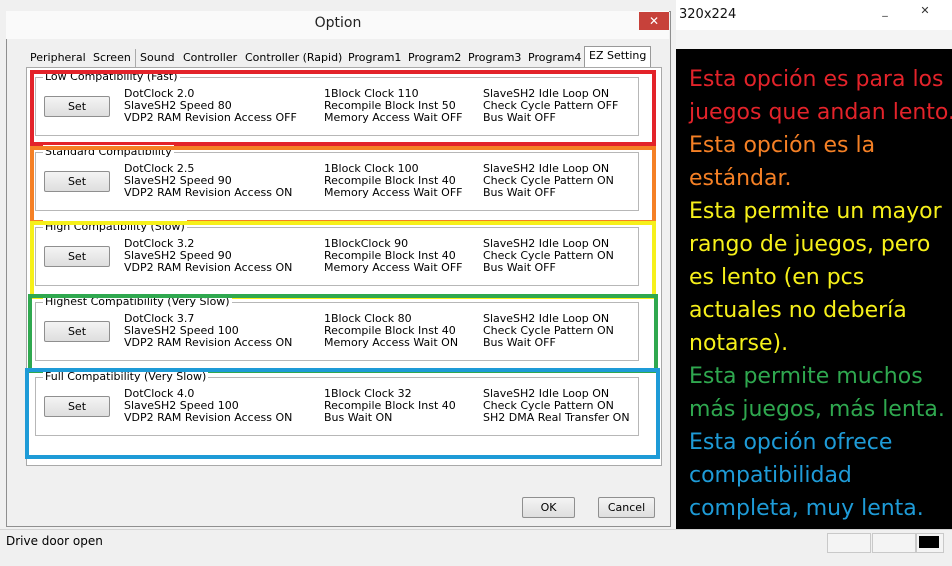 The width and height of the screenshot is (952, 566). Describe the element at coordinates (929, 542) in the screenshot. I see `status-indicator` at that location.